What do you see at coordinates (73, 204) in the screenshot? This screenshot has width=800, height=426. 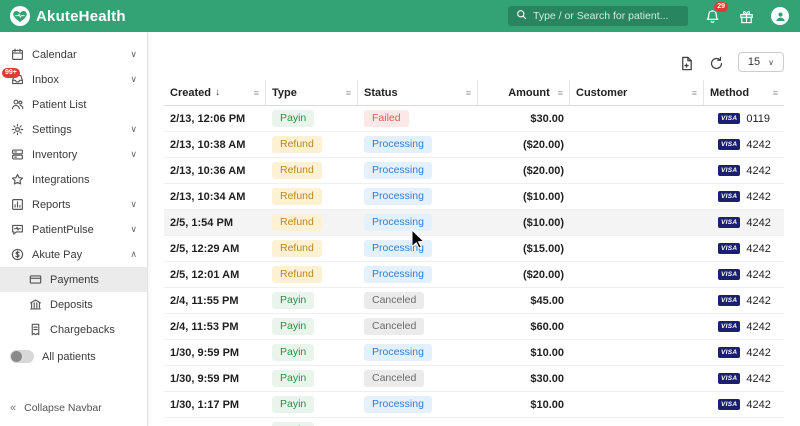 I see `sidebar-item-reports: Reports ∨` at bounding box center [73, 204].